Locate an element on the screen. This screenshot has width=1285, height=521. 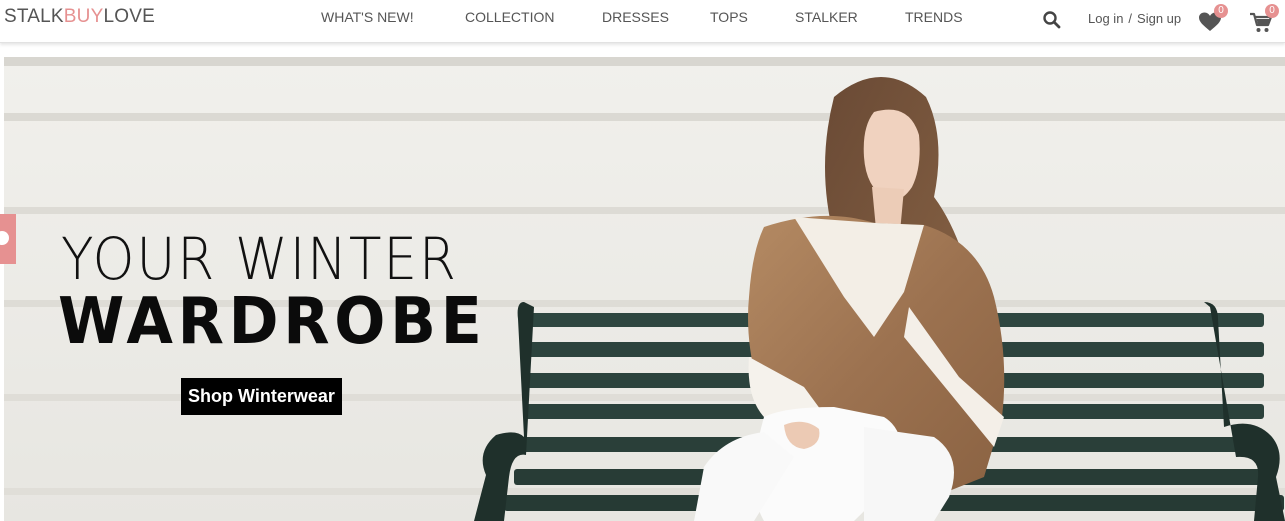
nav-tops: TOPS is located at coordinates (729, 17).